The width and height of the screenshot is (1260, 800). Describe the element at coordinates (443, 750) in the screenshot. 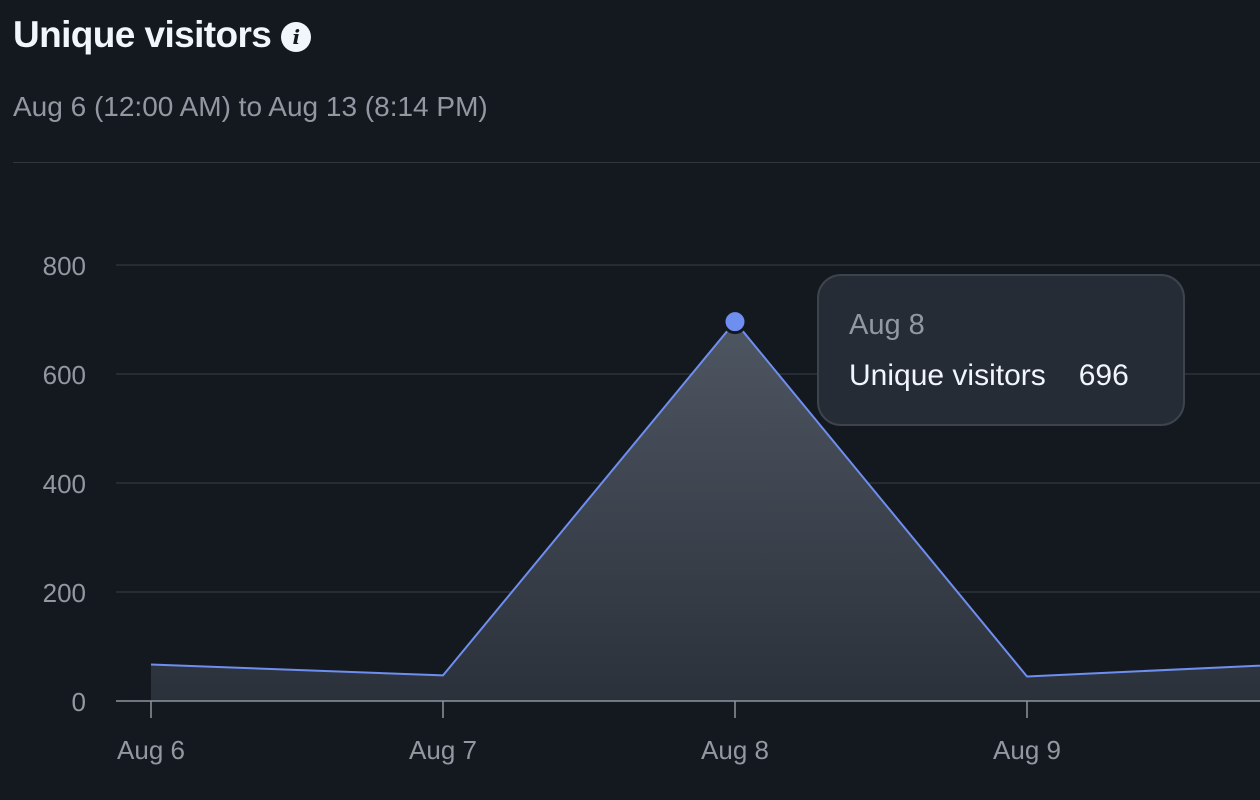

I see `x-tick-label: Aug 7` at that location.